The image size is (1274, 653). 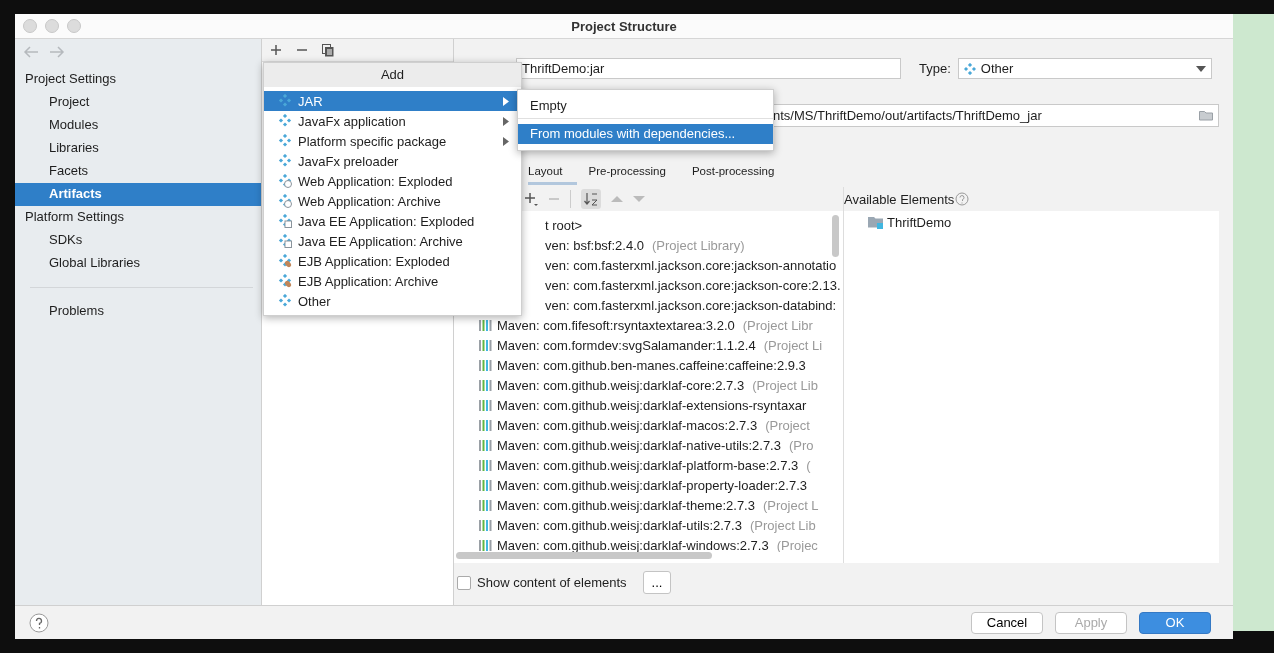 What do you see at coordinates (138, 240) in the screenshot?
I see `sidebar-item: SDKs` at bounding box center [138, 240].